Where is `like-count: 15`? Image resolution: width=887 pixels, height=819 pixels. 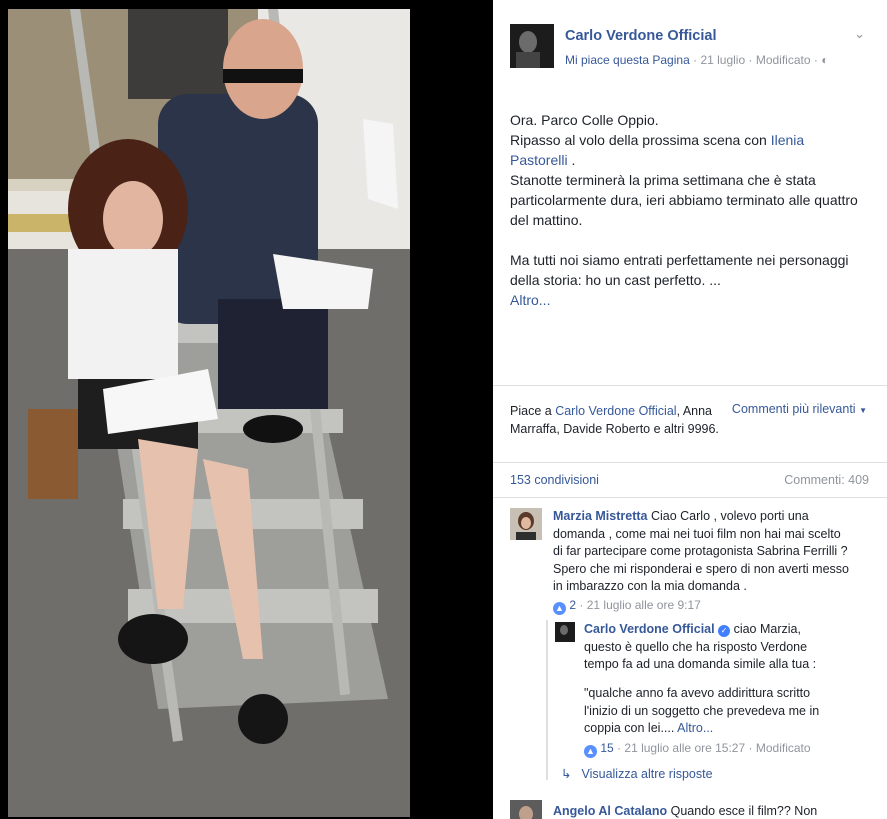
like-count: 15 is located at coordinates (606, 748).